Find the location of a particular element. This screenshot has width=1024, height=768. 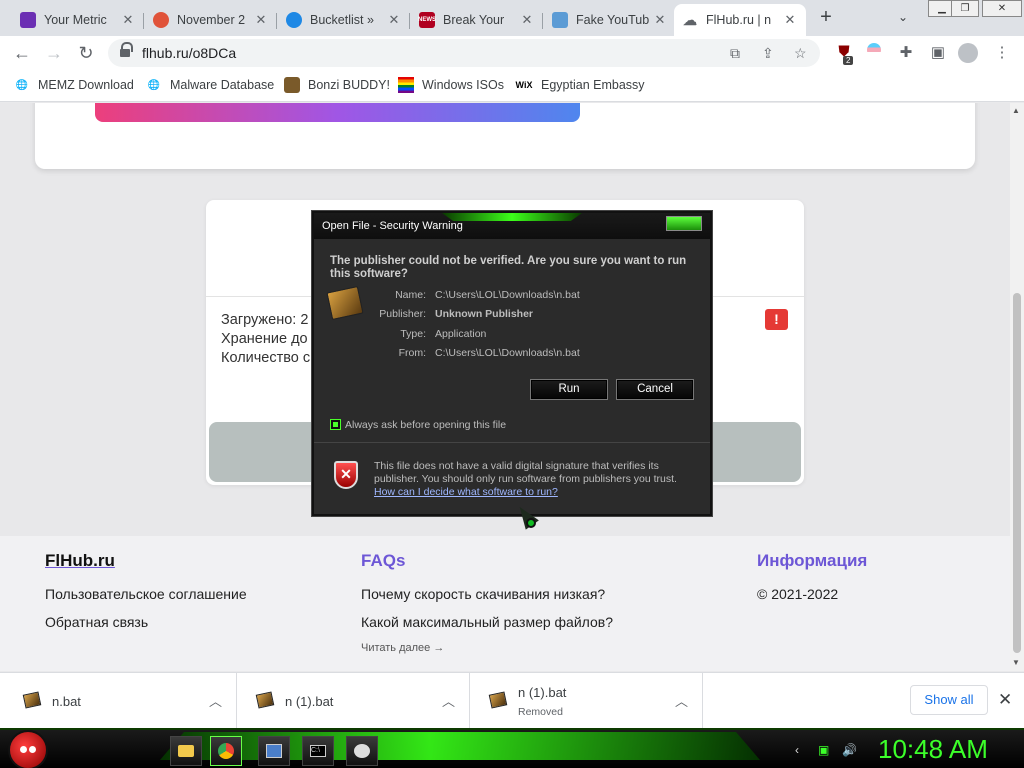

bookmark-egyptian-embassy: WiX Egyptian Embassy is located at coordinates (580, 85).